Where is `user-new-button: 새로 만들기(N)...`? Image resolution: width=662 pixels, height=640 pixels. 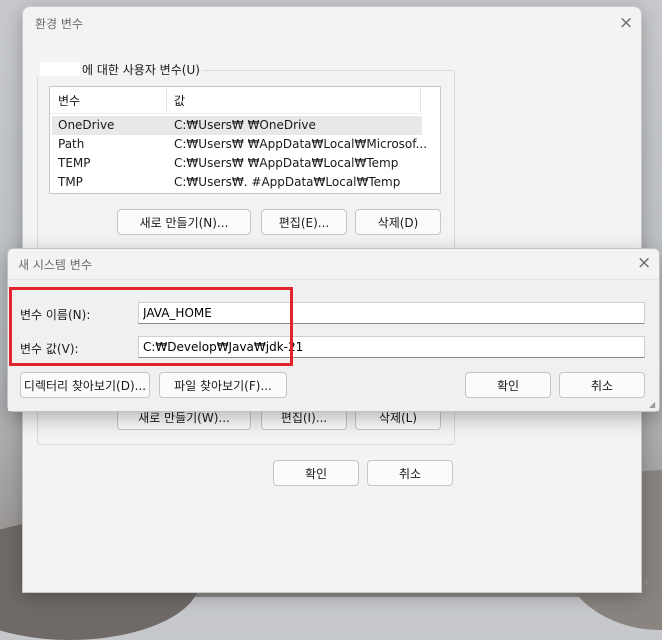
user-new-button: 새로 만들기(N)... is located at coordinates (184, 222).